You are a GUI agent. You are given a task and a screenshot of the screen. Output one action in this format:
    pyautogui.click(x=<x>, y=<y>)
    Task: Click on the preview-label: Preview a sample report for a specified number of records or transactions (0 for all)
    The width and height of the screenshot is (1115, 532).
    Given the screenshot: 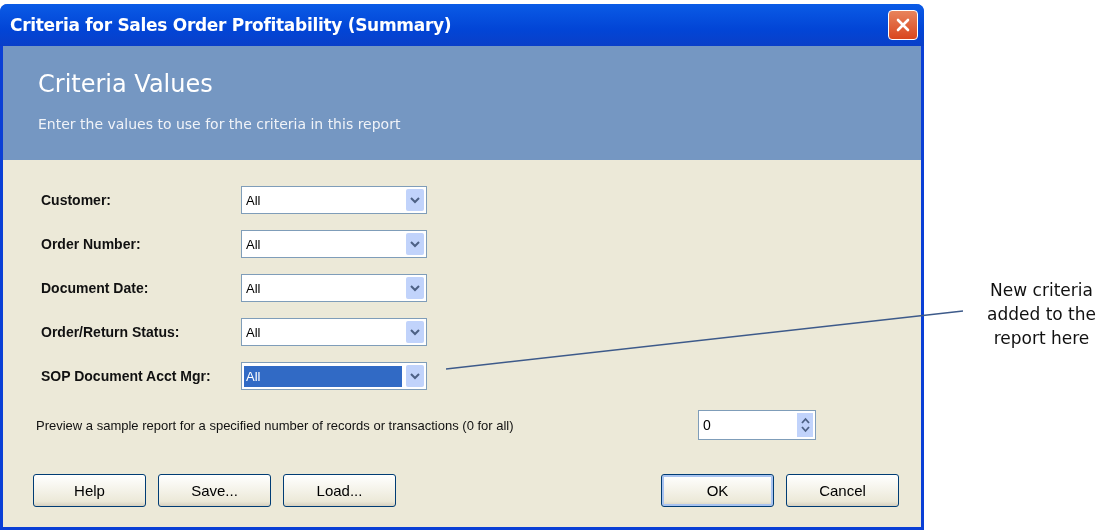 What is the action you would take?
    pyautogui.click(x=275, y=425)
    